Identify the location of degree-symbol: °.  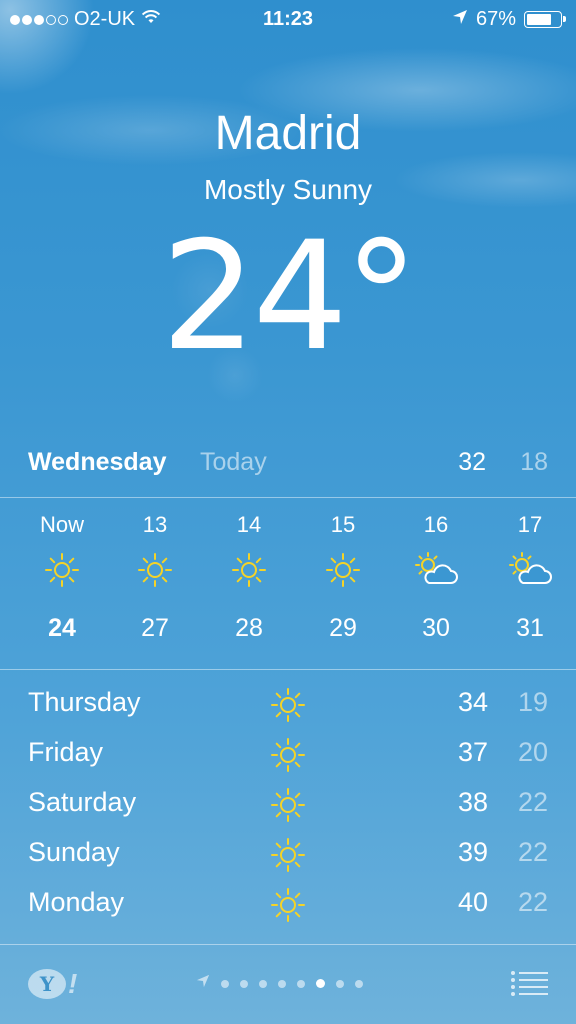
(381, 297).